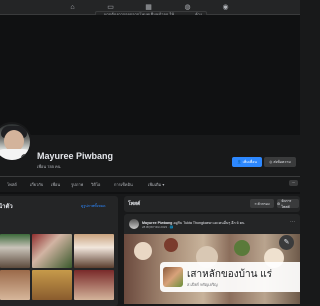 The width and height of the screenshot is (320, 306). What do you see at coordinates (271, 162) in the screenshot?
I see `messenger-icon: ◎` at bounding box center [271, 162].